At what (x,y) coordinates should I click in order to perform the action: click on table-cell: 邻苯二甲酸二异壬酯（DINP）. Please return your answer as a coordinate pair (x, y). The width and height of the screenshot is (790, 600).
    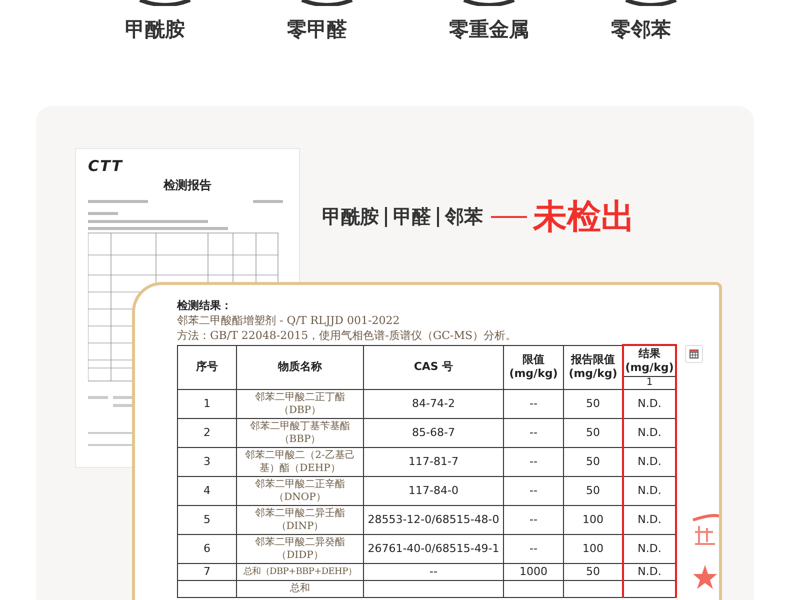
    Looking at the image, I should click on (300, 520).